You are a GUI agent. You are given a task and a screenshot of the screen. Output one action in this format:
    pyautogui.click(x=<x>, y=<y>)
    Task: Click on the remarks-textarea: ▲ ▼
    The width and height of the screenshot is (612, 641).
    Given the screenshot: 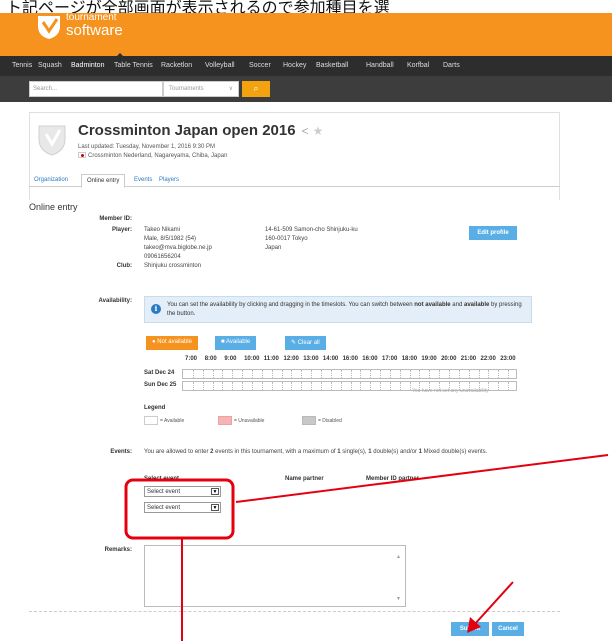 What is the action you would take?
    pyautogui.click(x=275, y=576)
    